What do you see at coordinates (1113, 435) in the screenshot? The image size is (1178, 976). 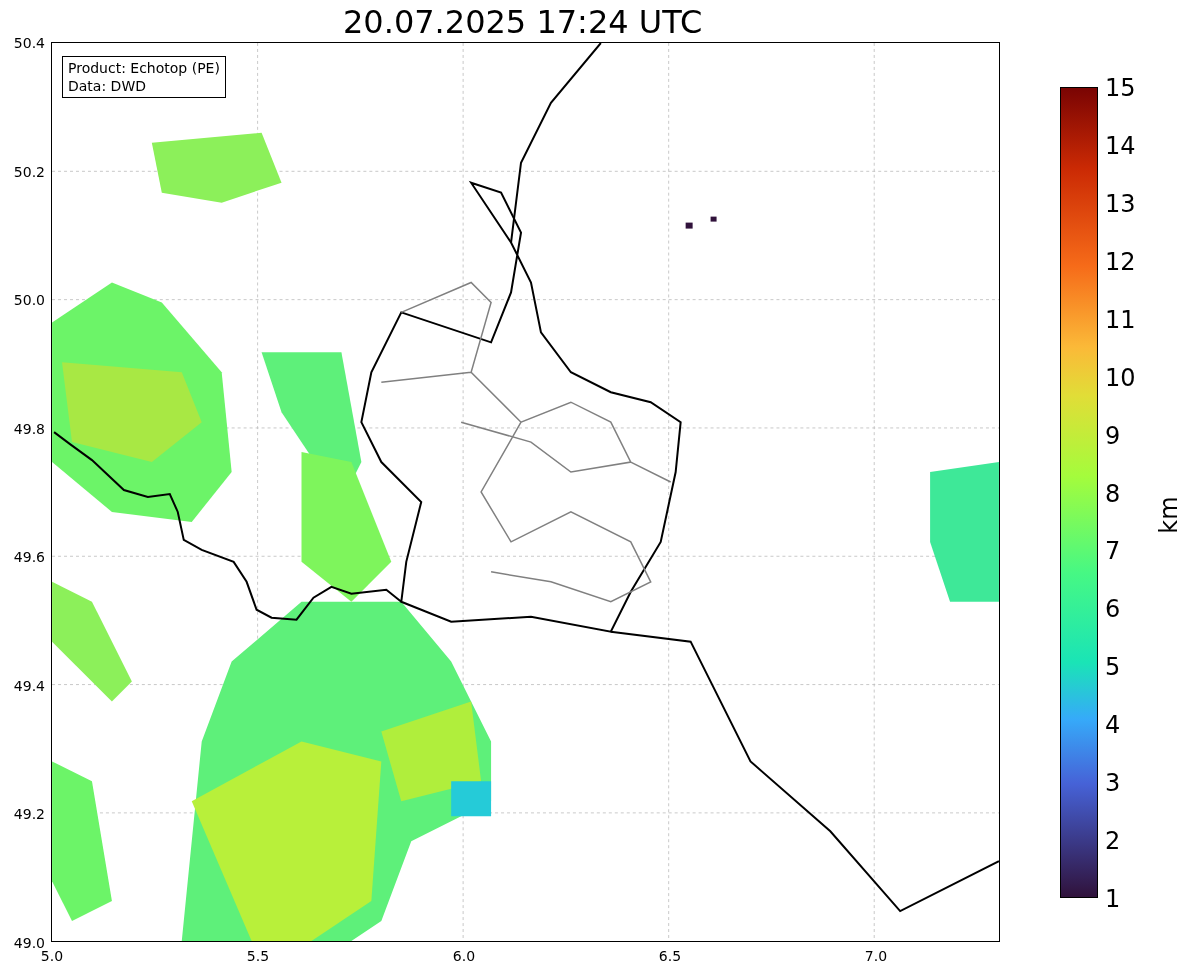 I see `colorbar-tick-label: 9` at bounding box center [1113, 435].